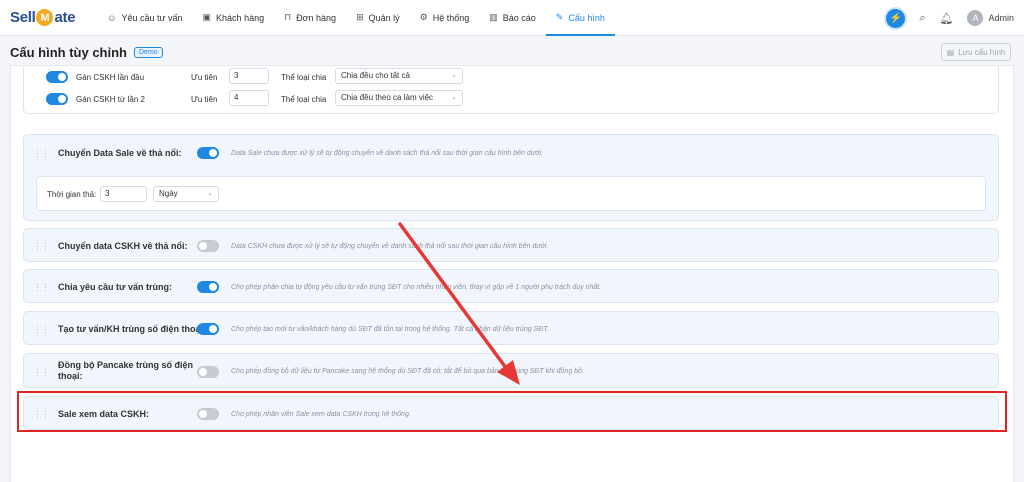 This screenshot has height=482, width=1024. What do you see at coordinates (208, 329) in the screenshot?
I see `toggle-tao-tu-van-trung` at bounding box center [208, 329].